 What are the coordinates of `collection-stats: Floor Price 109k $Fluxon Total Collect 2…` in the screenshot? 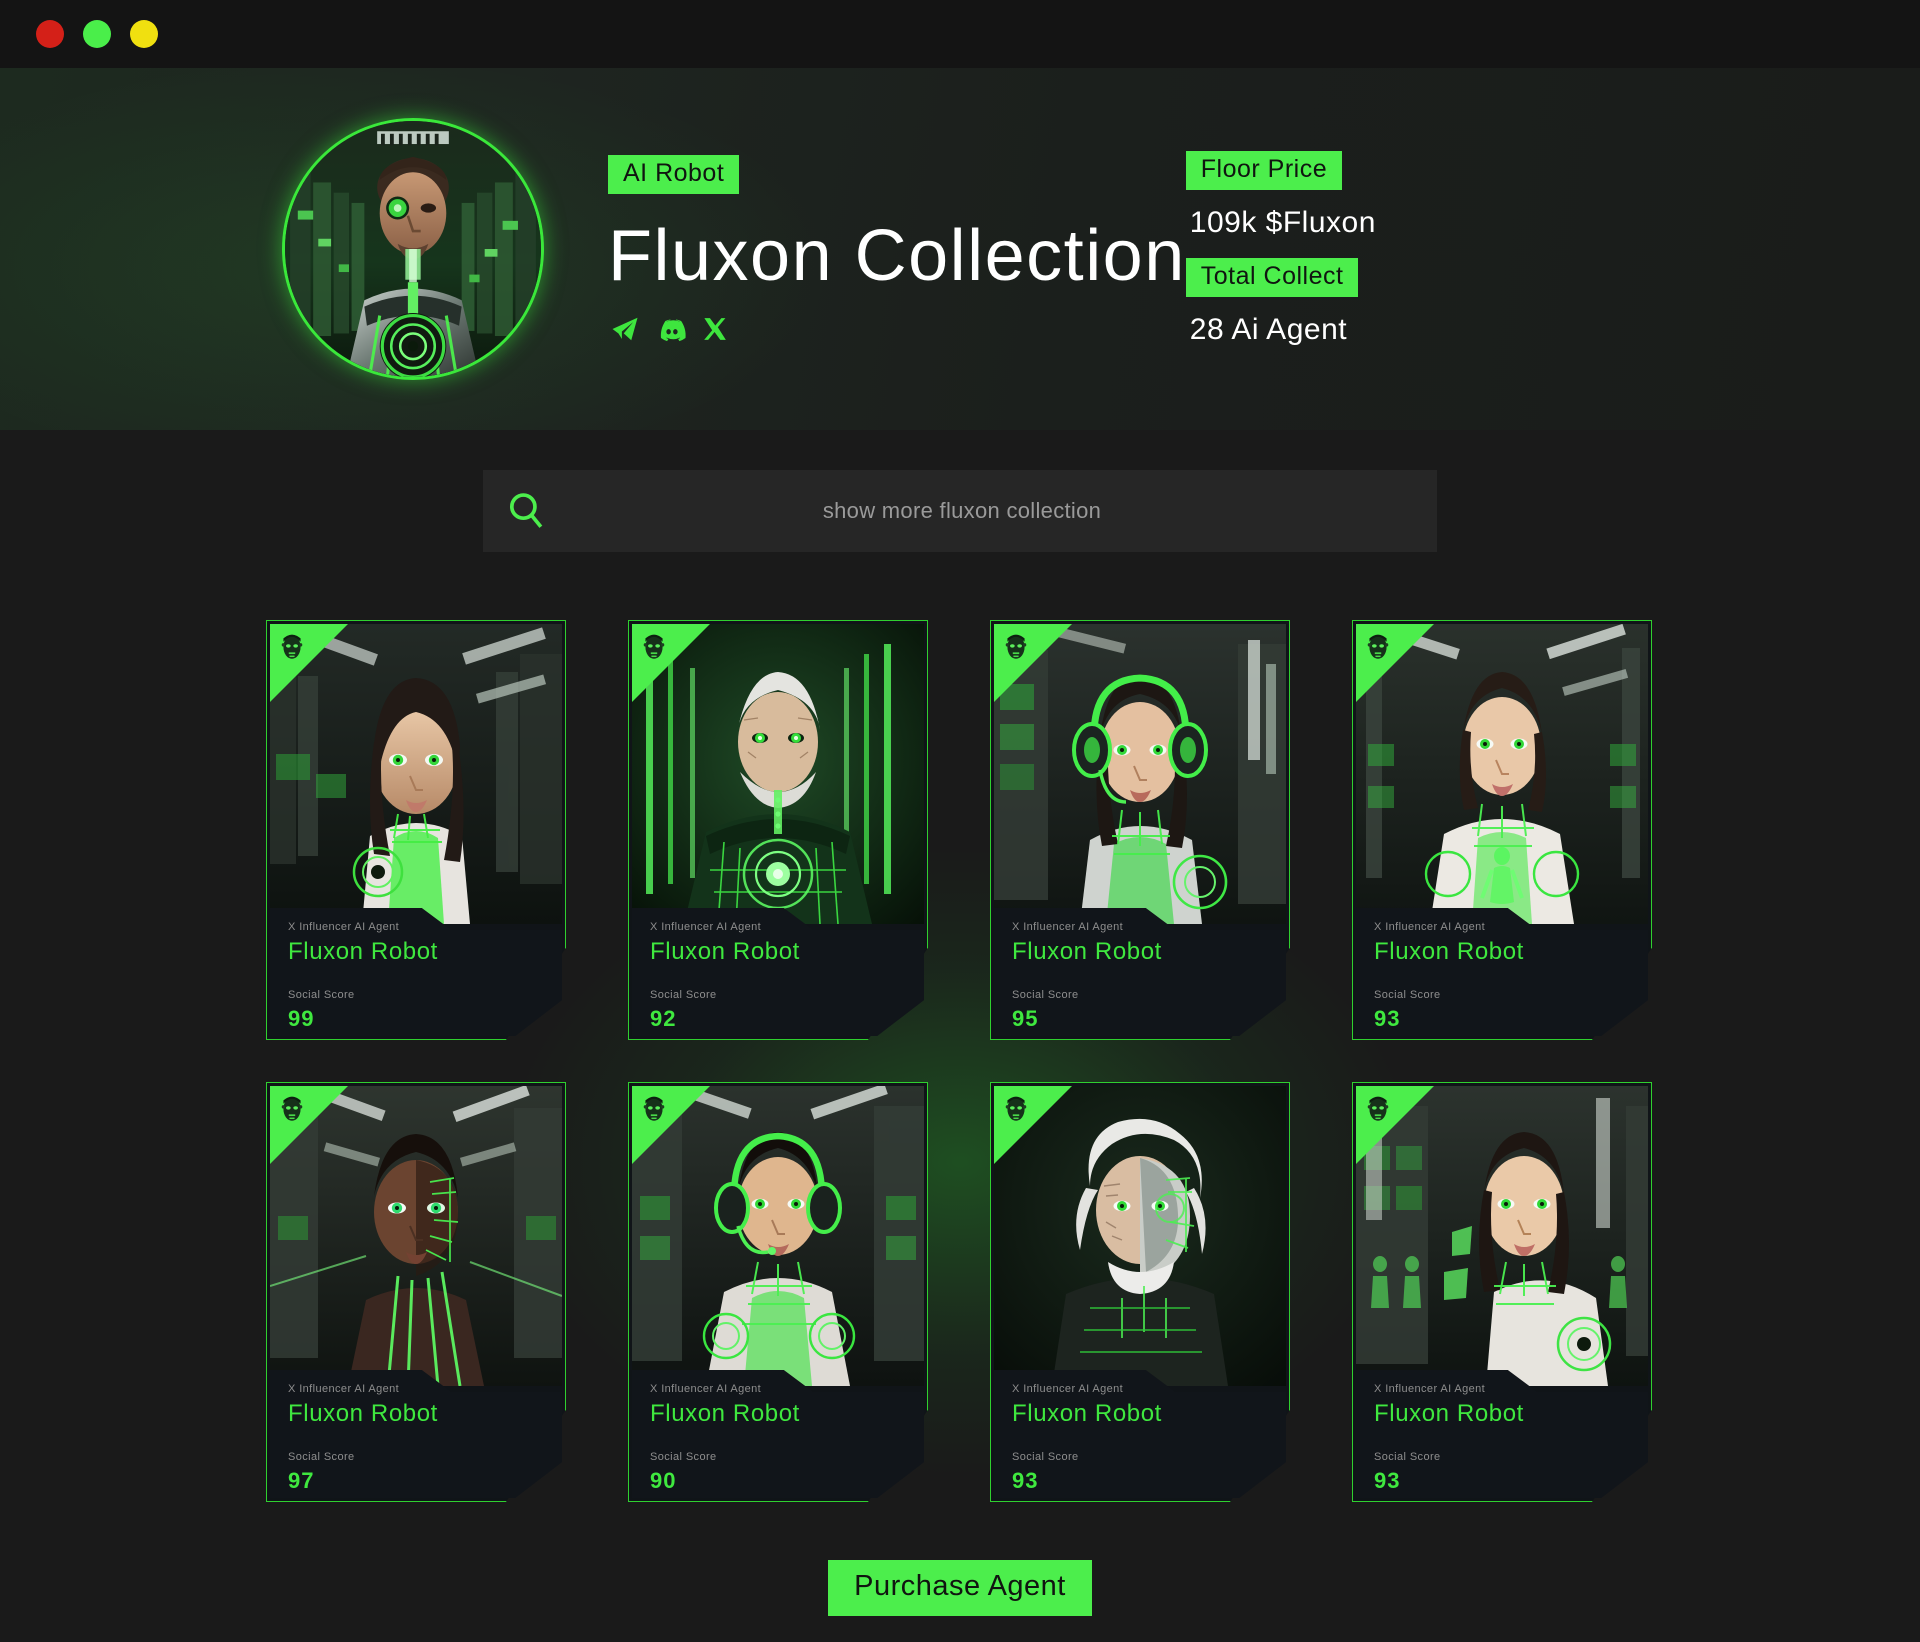 It's located at (1280, 249).